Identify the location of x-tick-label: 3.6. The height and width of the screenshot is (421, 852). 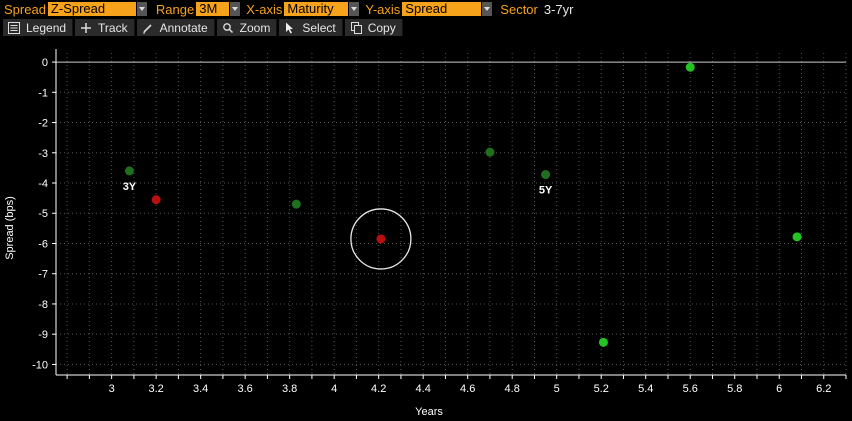
(245, 389).